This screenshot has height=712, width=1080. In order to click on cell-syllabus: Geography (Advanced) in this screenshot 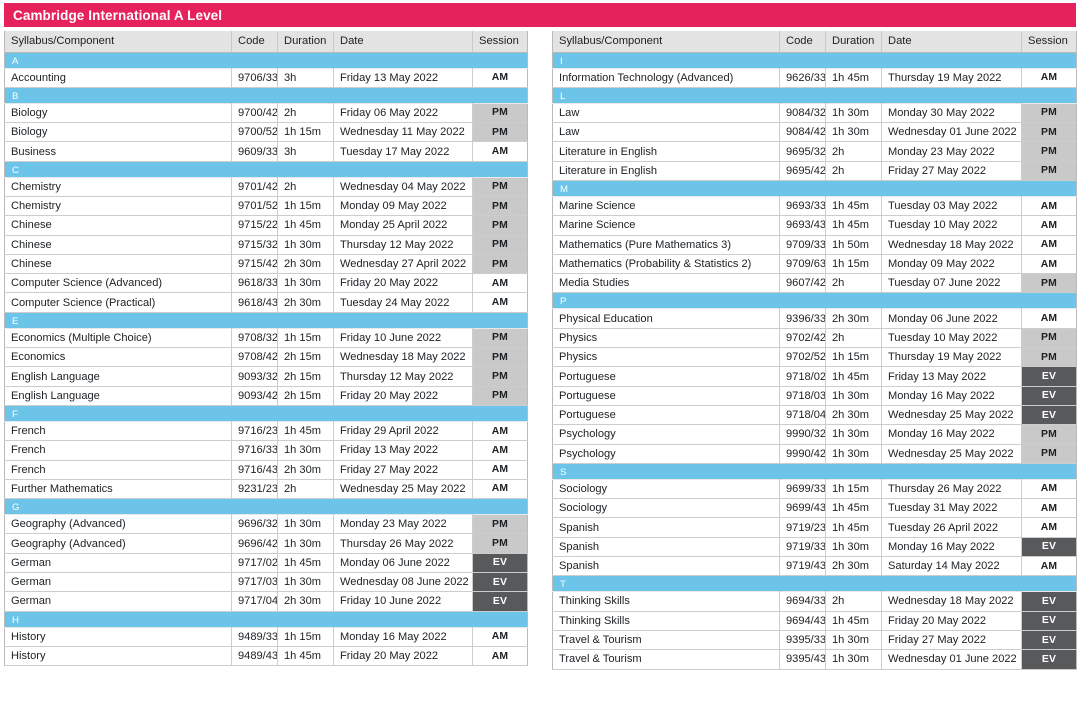, I will do `click(118, 524)`.